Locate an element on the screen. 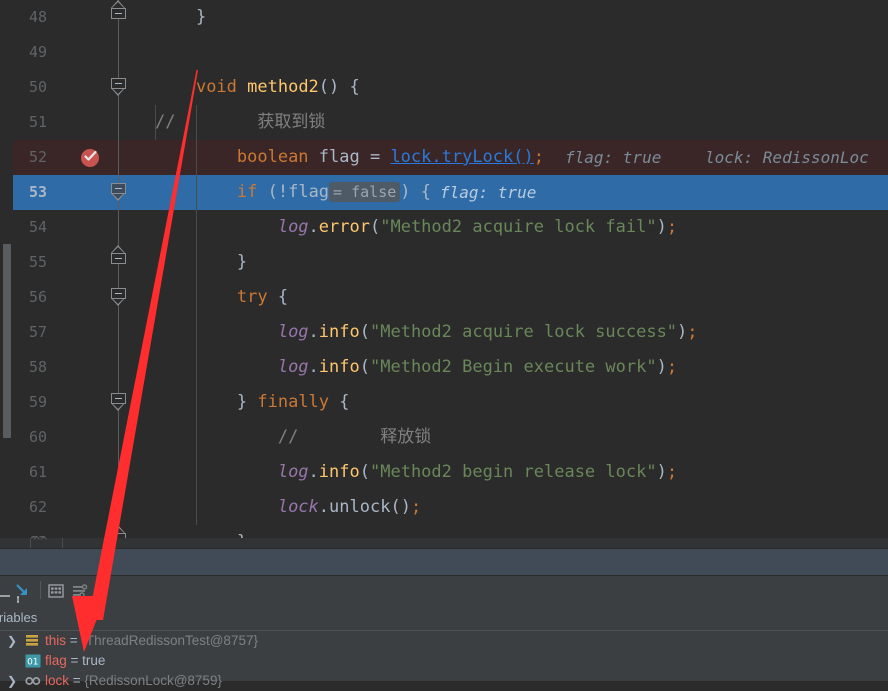  editor-gutter: 54 is located at coordinates (84, 227).